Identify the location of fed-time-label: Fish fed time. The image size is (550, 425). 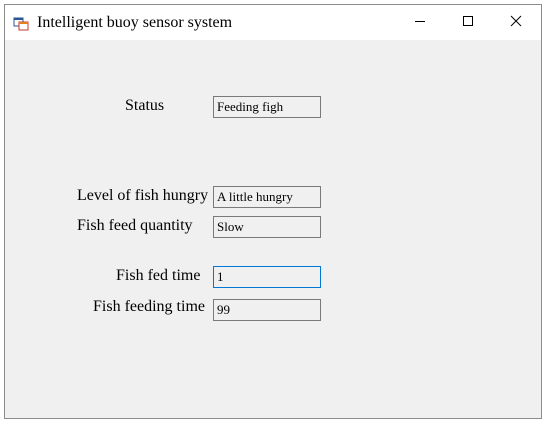
(158, 275).